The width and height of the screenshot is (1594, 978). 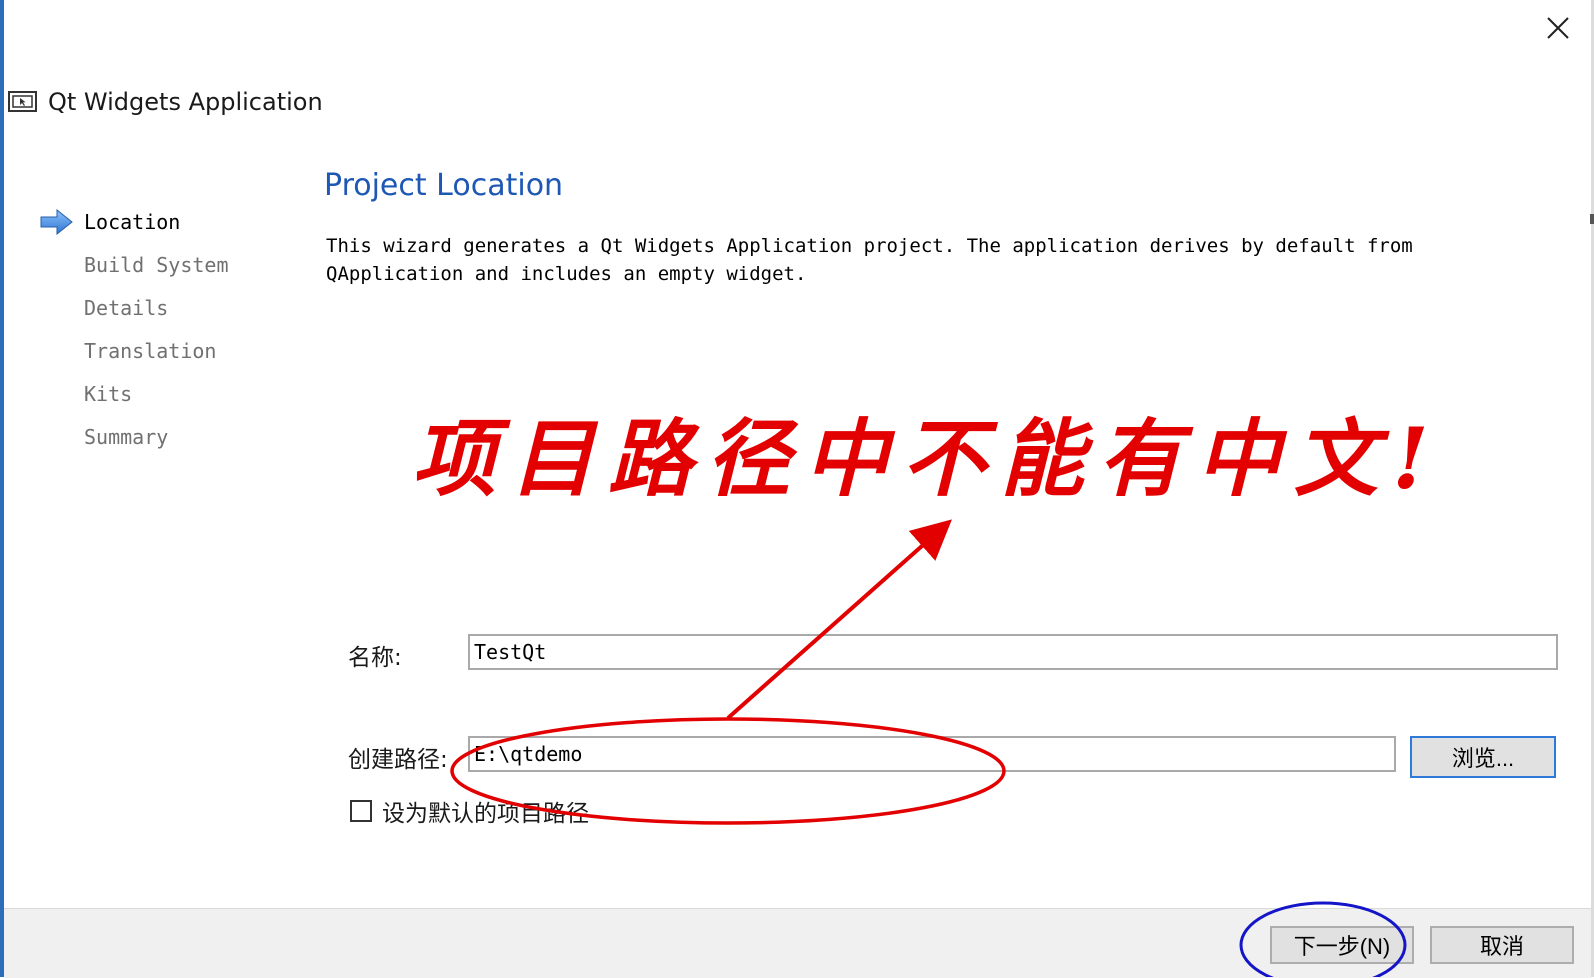 What do you see at coordinates (150, 350) in the screenshot?
I see `step-label: Translation` at bounding box center [150, 350].